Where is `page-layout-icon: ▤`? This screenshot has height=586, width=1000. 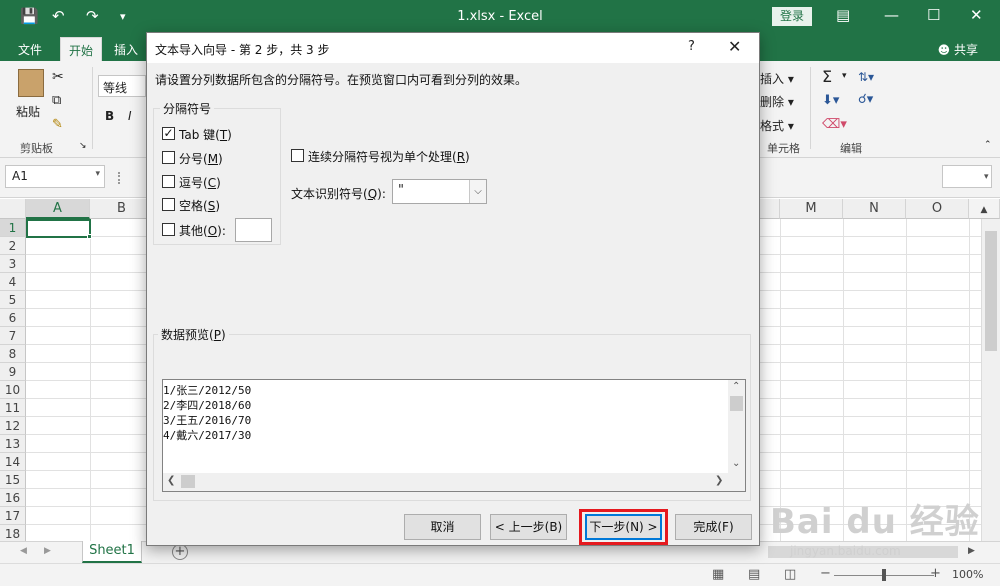 page-layout-icon: ▤ is located at coordinates (754, 574).